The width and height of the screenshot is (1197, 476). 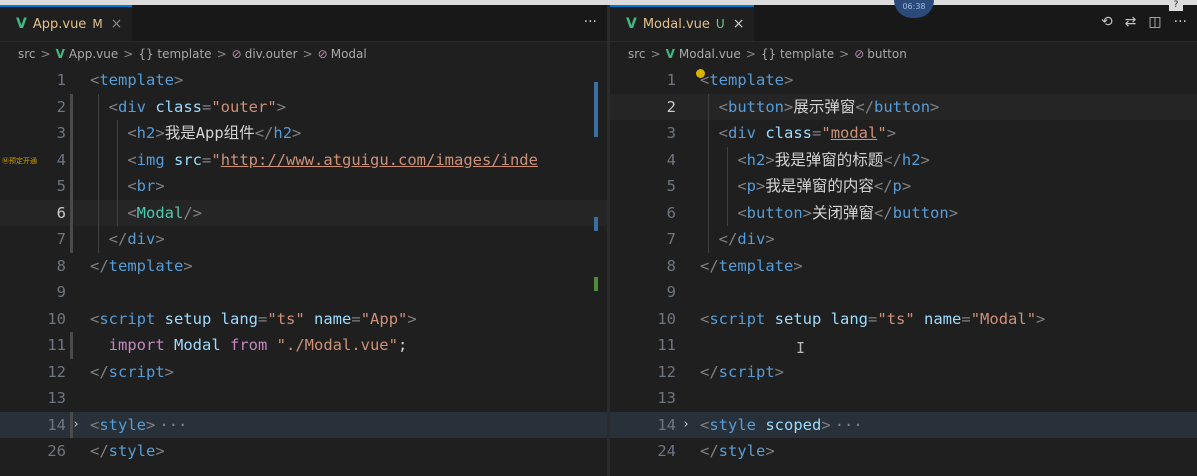 I want to click on code-line: 26 </style>, so click(x=303, y=451).